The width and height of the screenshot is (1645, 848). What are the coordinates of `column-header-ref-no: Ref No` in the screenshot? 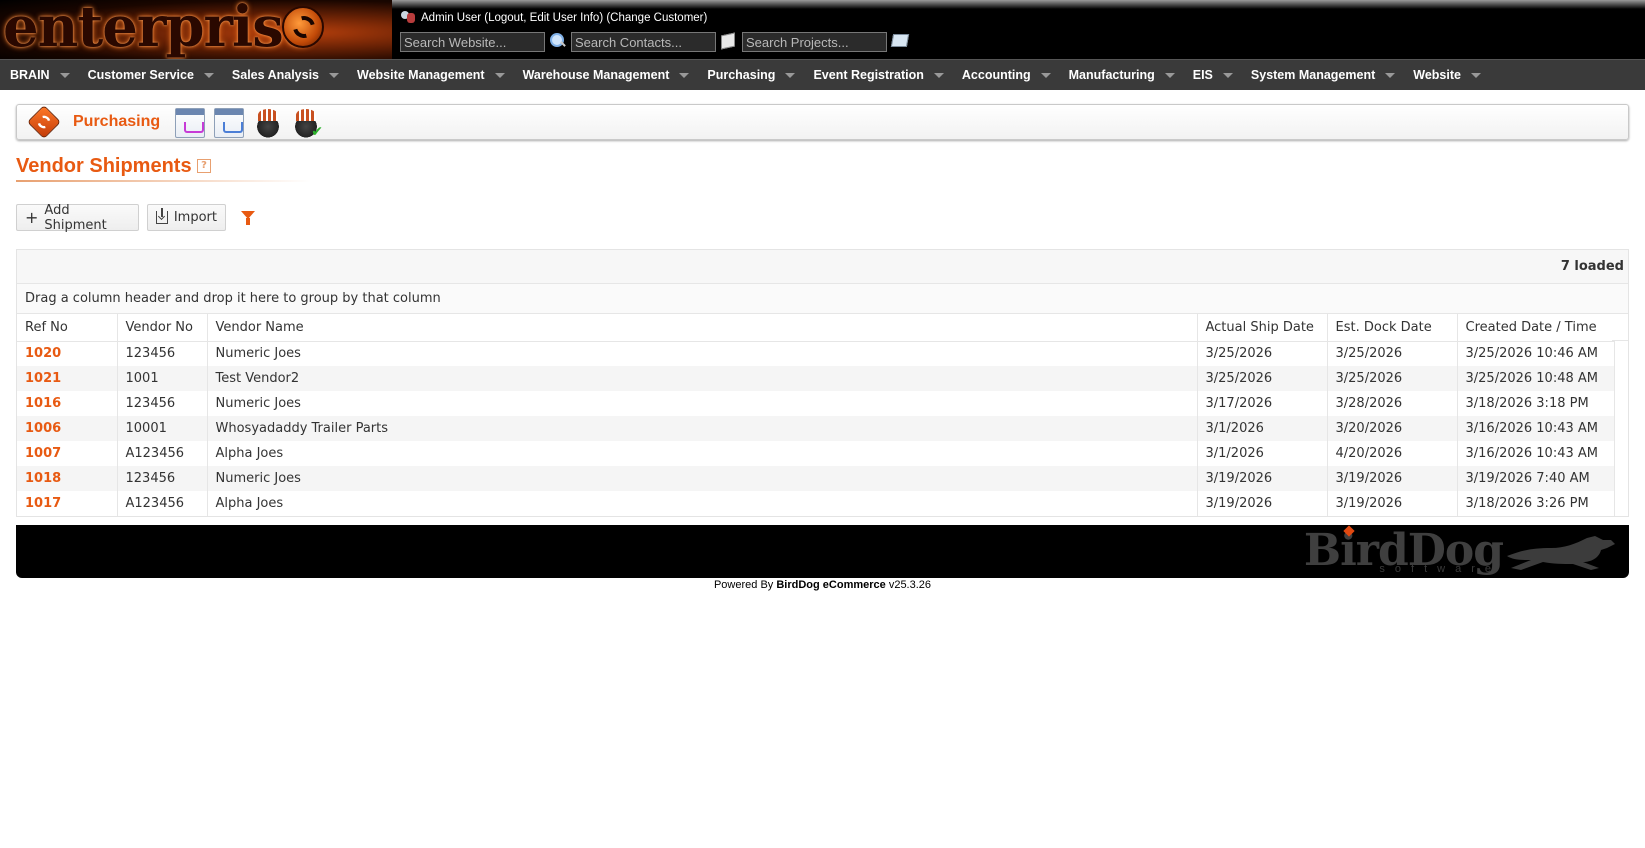 It's located at (67, 328).